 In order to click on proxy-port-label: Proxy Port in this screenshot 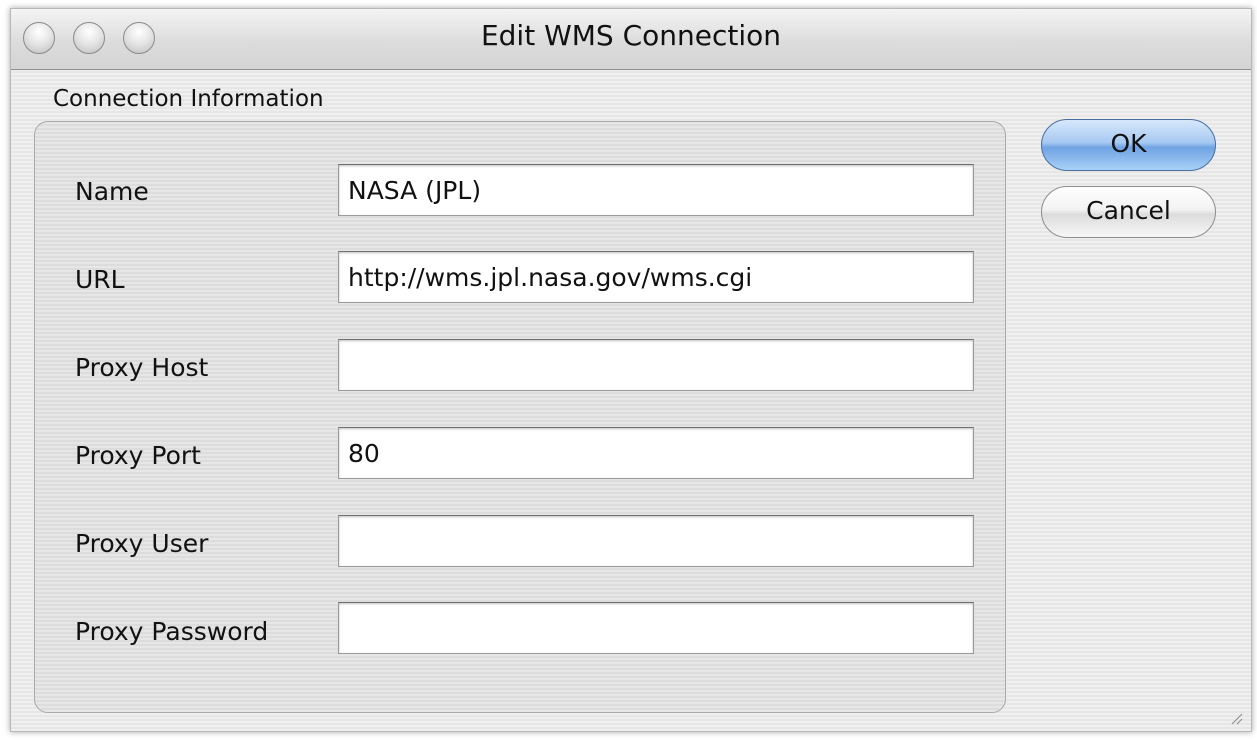, I will do `click(138, 455)`.